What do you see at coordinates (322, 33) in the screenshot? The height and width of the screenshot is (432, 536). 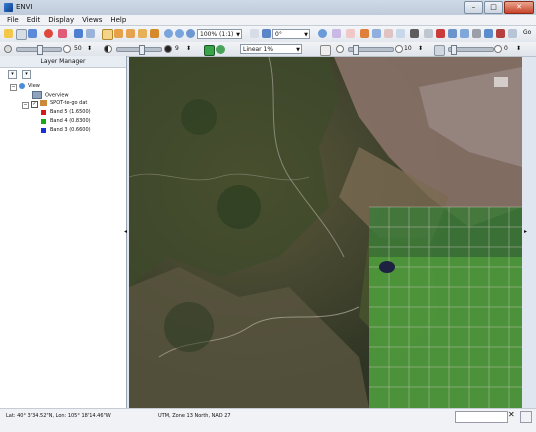 I see `refresh-icon` at bounding box center [322, 33].